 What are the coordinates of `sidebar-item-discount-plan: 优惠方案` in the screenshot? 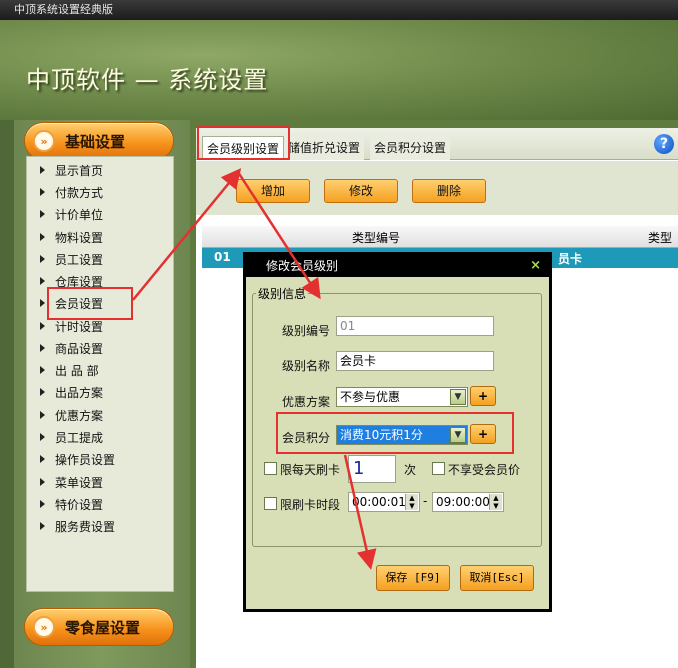 It's located at (71, 415).